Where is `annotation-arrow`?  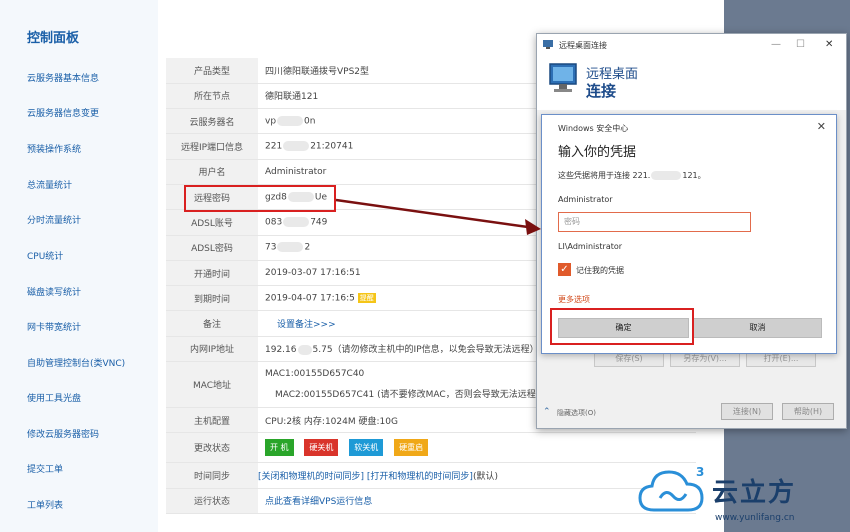
annotation-arrow is located at coordinates (438, 216).